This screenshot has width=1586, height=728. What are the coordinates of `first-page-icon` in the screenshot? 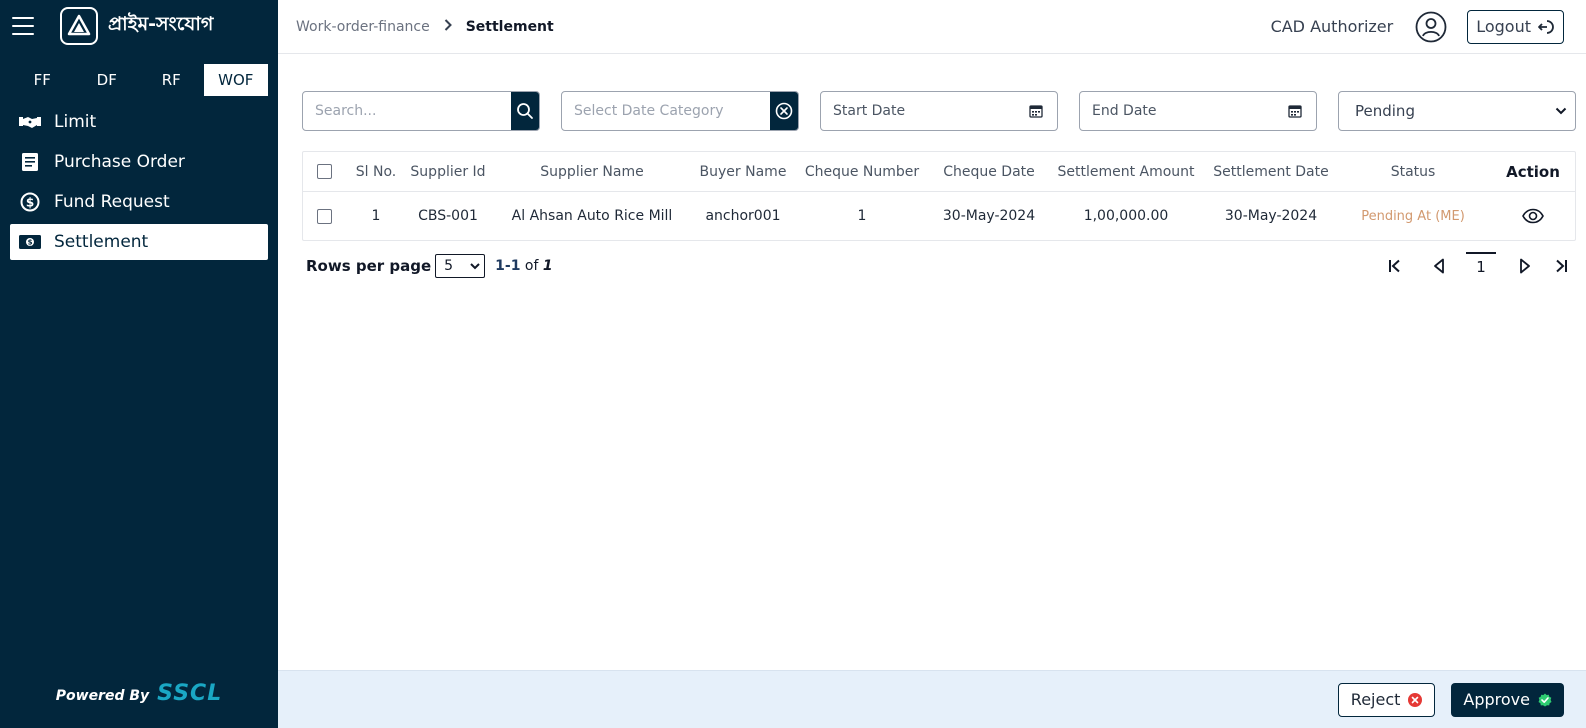 It's located at (1394, 266).